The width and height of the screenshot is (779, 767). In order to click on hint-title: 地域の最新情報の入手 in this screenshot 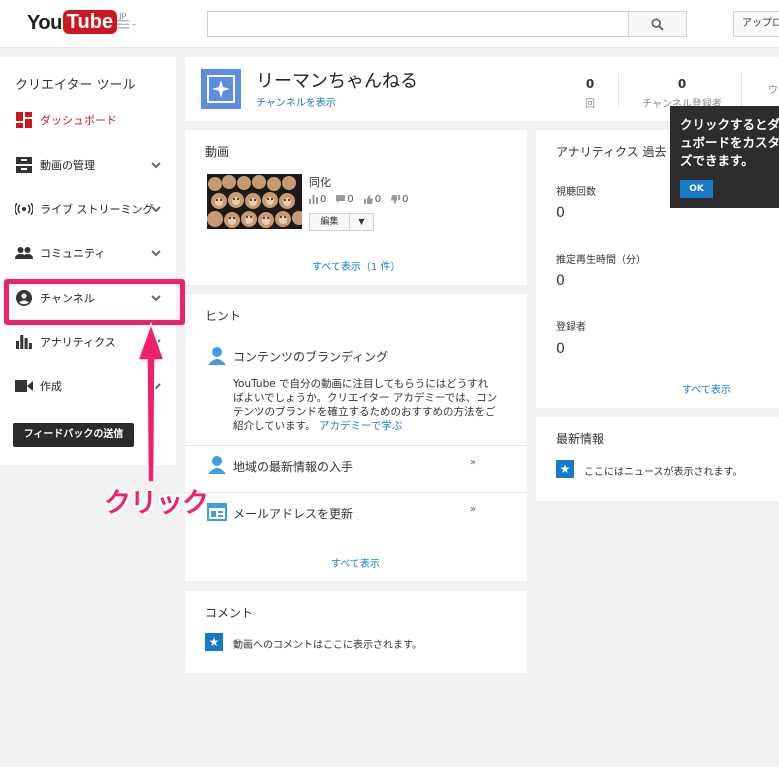, I will do `click(293, 466)`.